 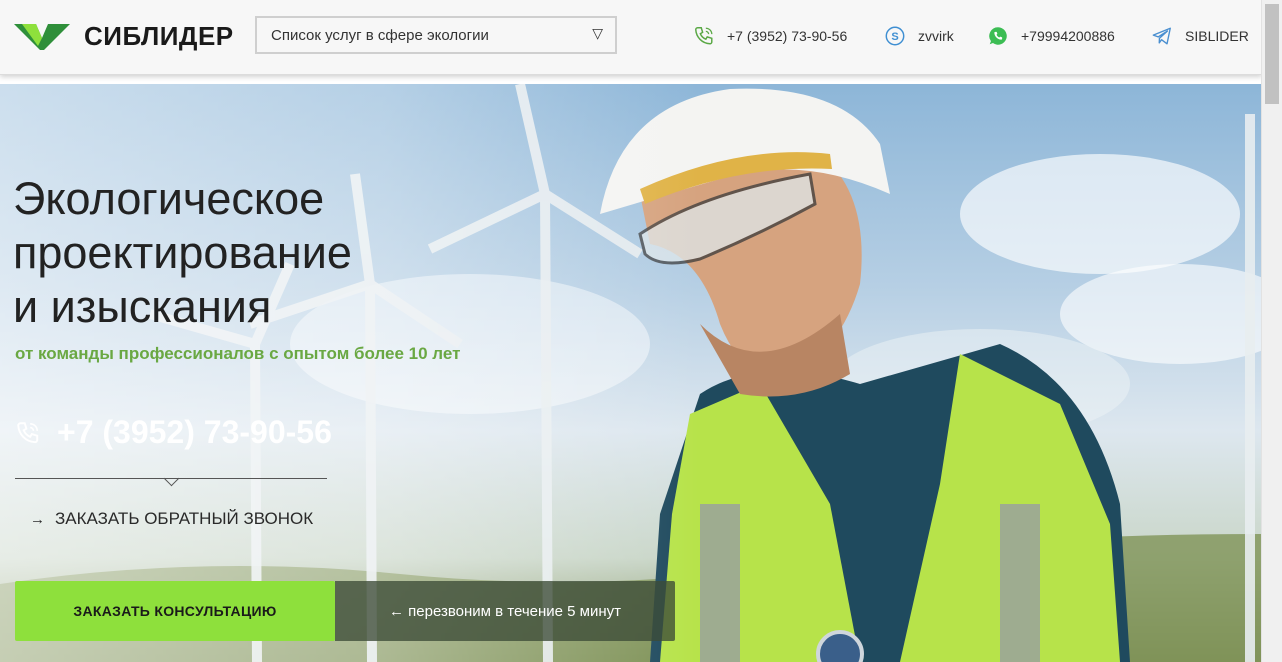 I want to click on whatsapp-link: +79994200886, so click(x=1051, y=36).